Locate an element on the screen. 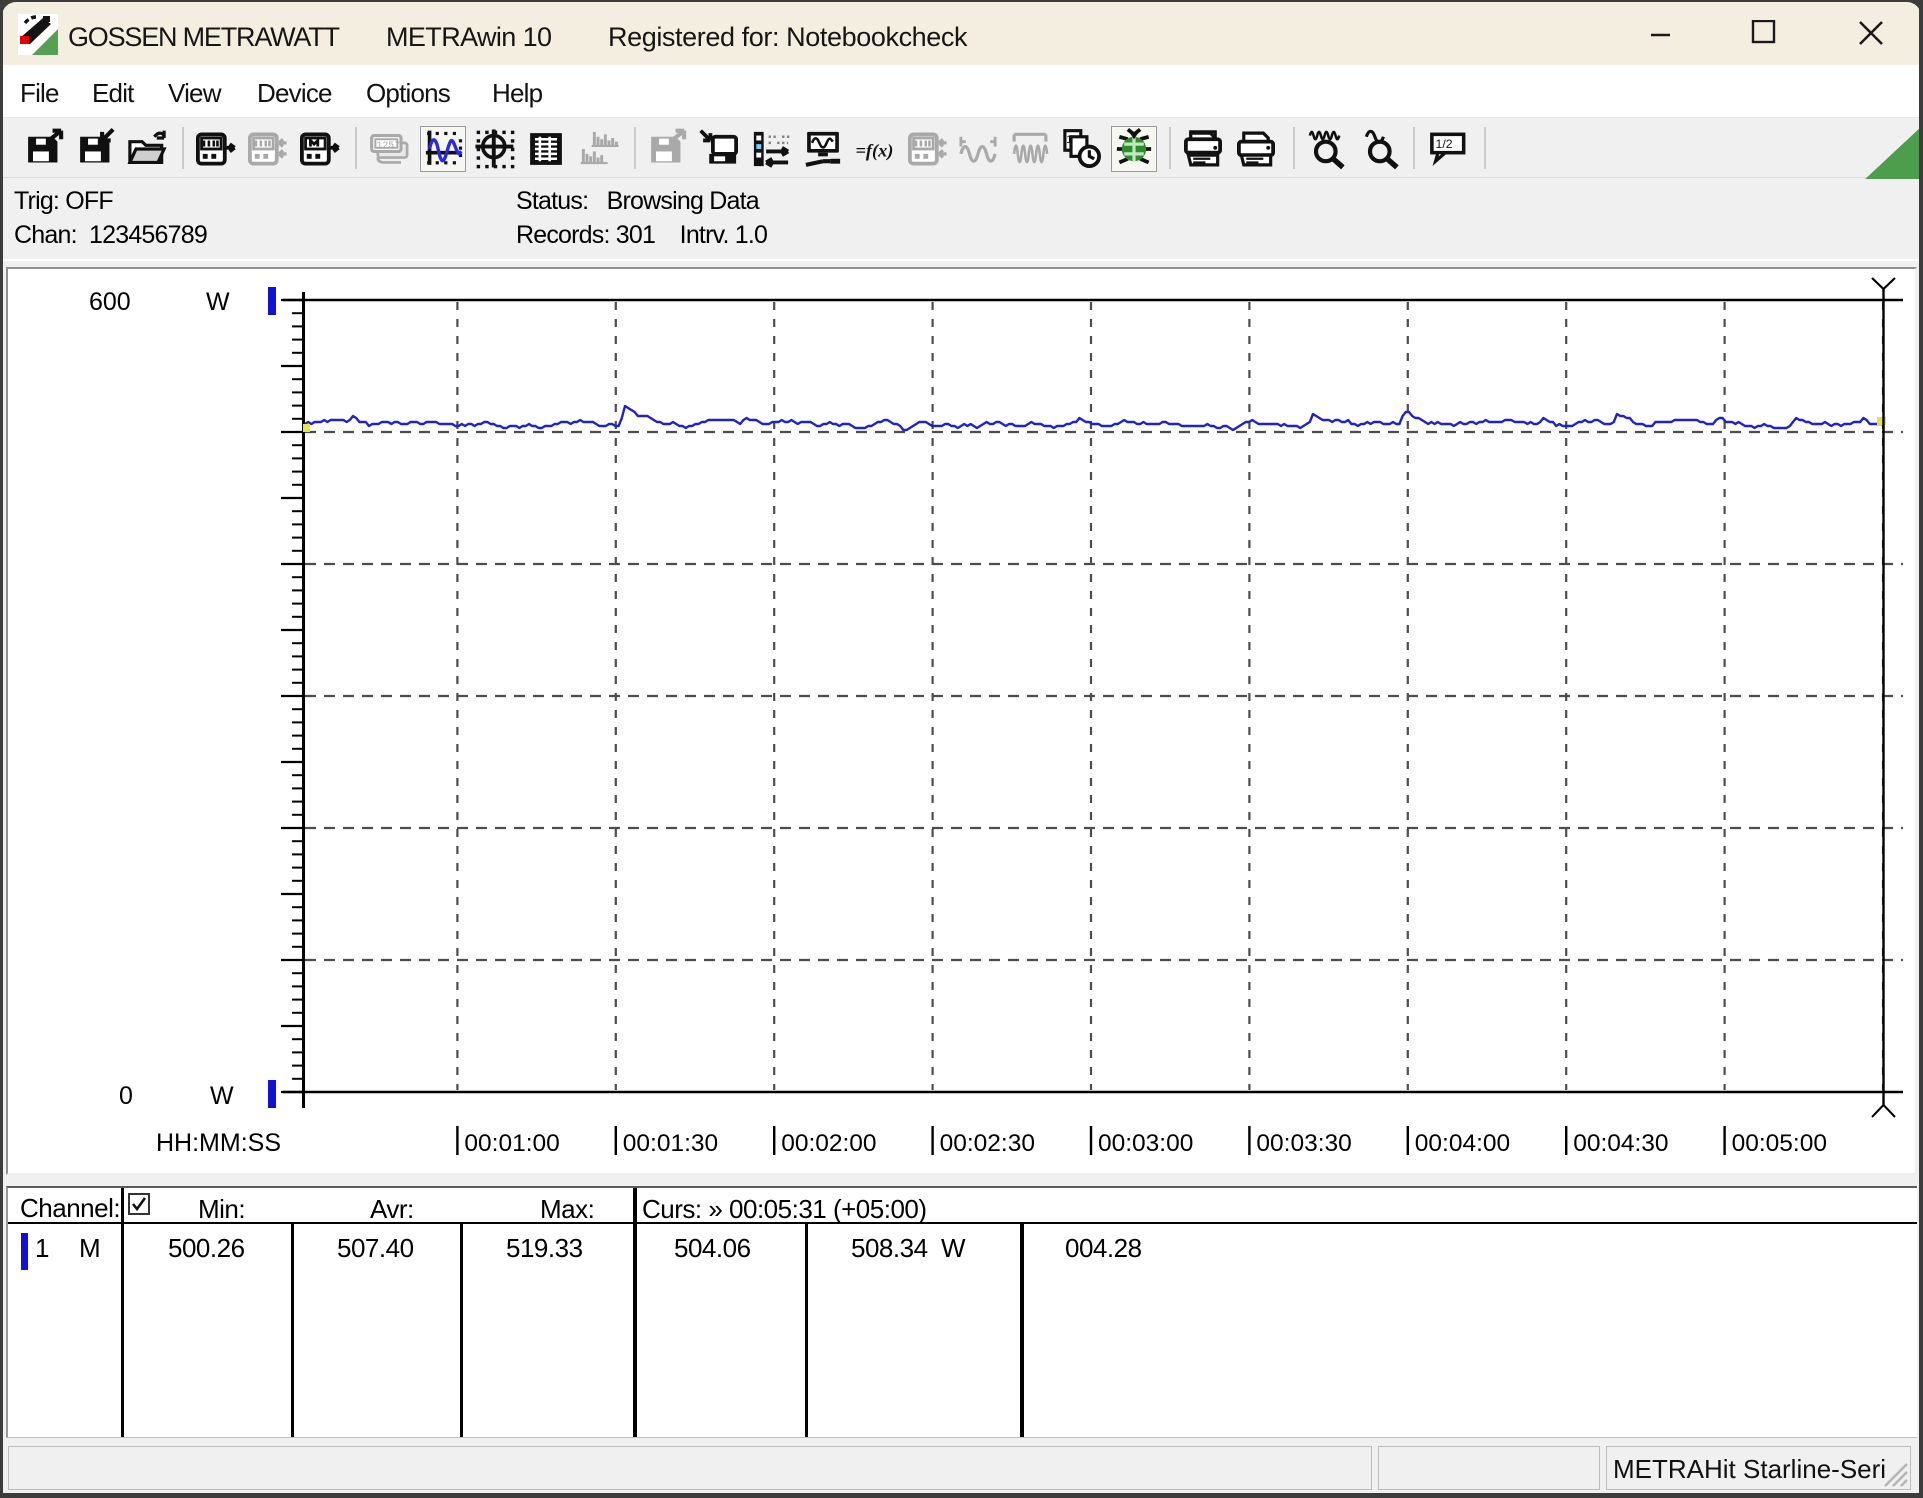 The width and height of the screenshot is (1923, 1498). svg-text: 00:01:00 is located at coordinates (511, 1143).